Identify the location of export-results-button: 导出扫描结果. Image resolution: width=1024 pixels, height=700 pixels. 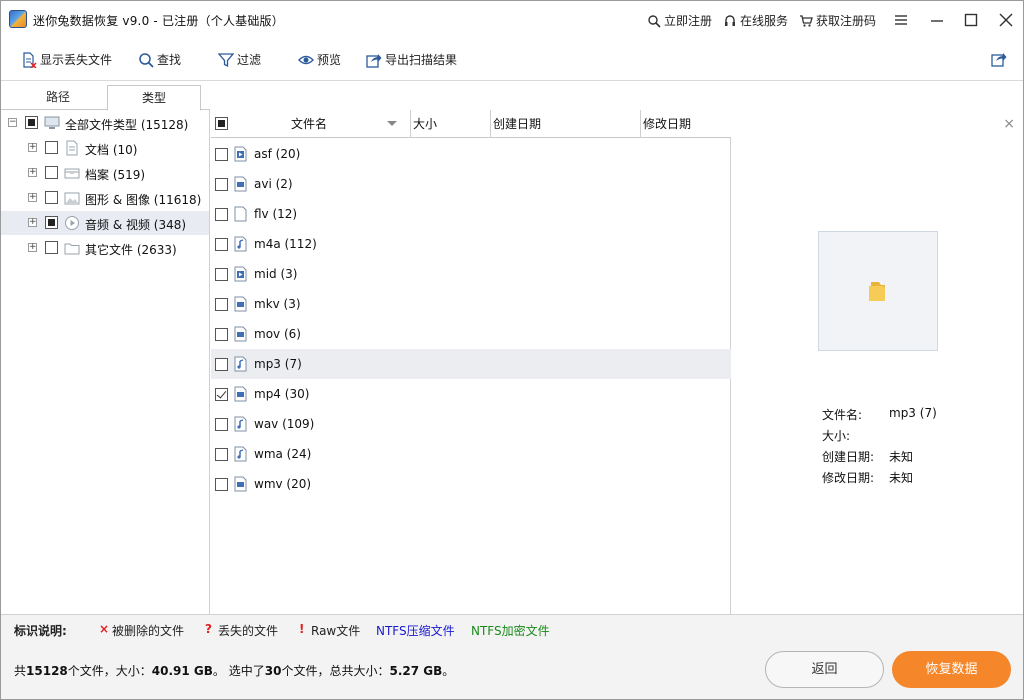
(411, 59).